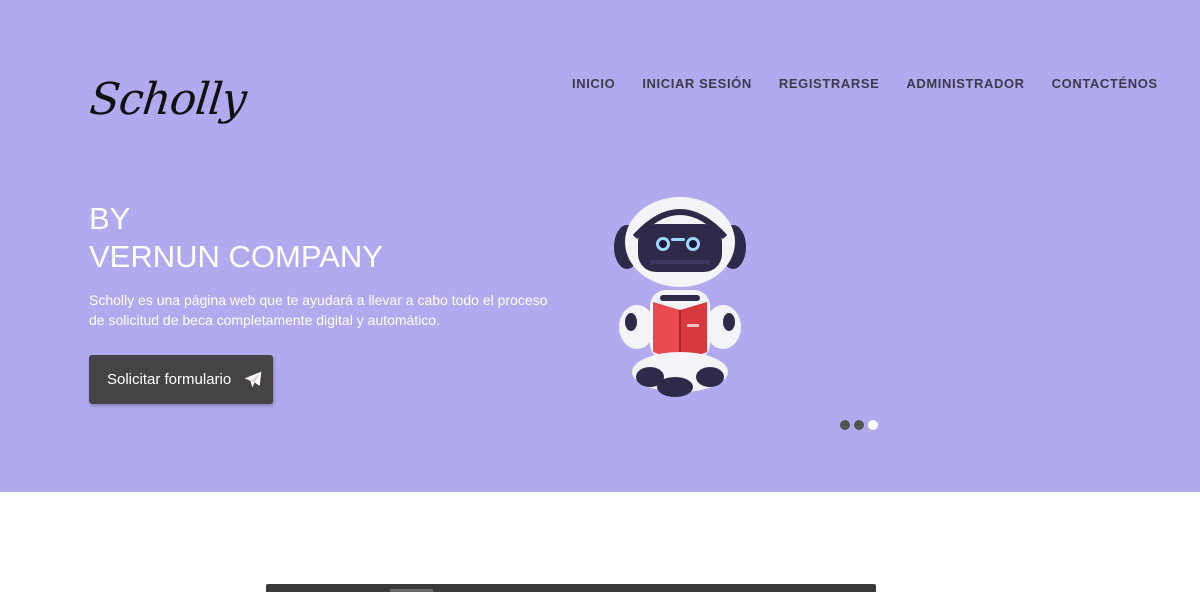 The height and width of the screenshot is (592, 1200). What do you see at coordinates (169, 379) in the screenshot?
I see `cta-label: Solicitar formulario` at bounding box center [169, 379].